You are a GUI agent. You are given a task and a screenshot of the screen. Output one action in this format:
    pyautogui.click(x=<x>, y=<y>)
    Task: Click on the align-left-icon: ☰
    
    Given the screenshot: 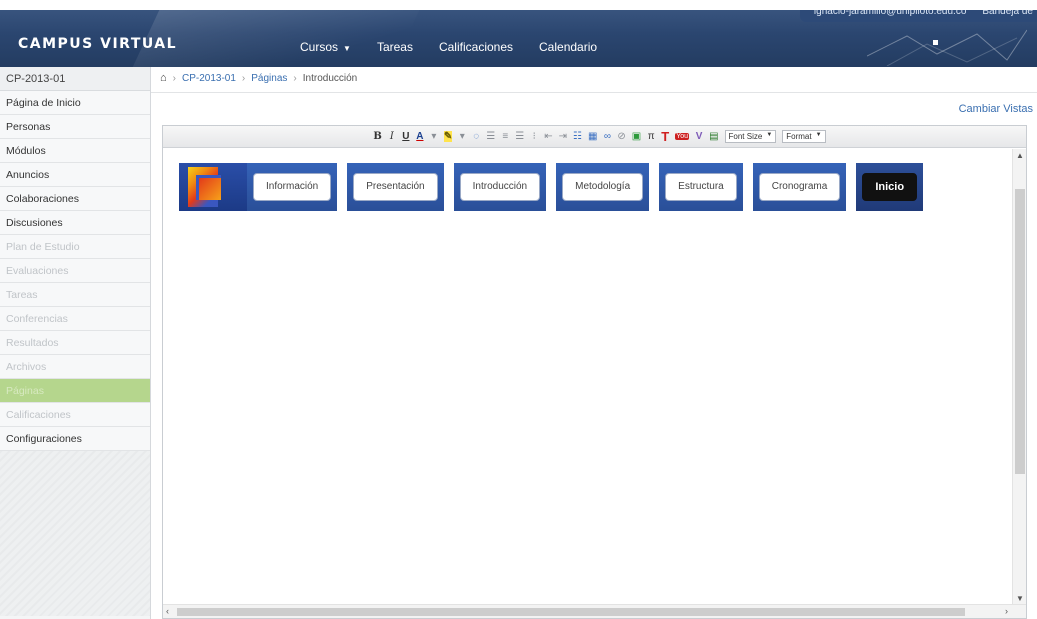 What is the action you would take?
    pyautogui.click(x=490, y=136)
    